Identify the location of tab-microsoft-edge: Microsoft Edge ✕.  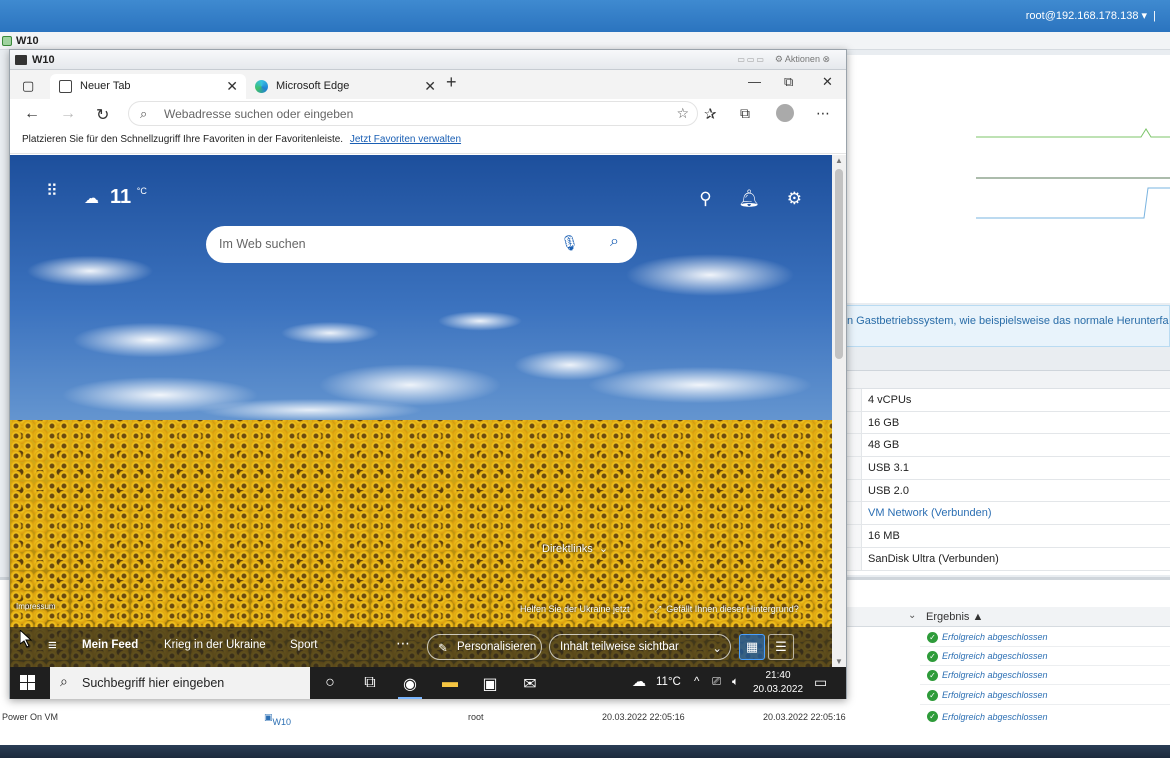
(345, 86).